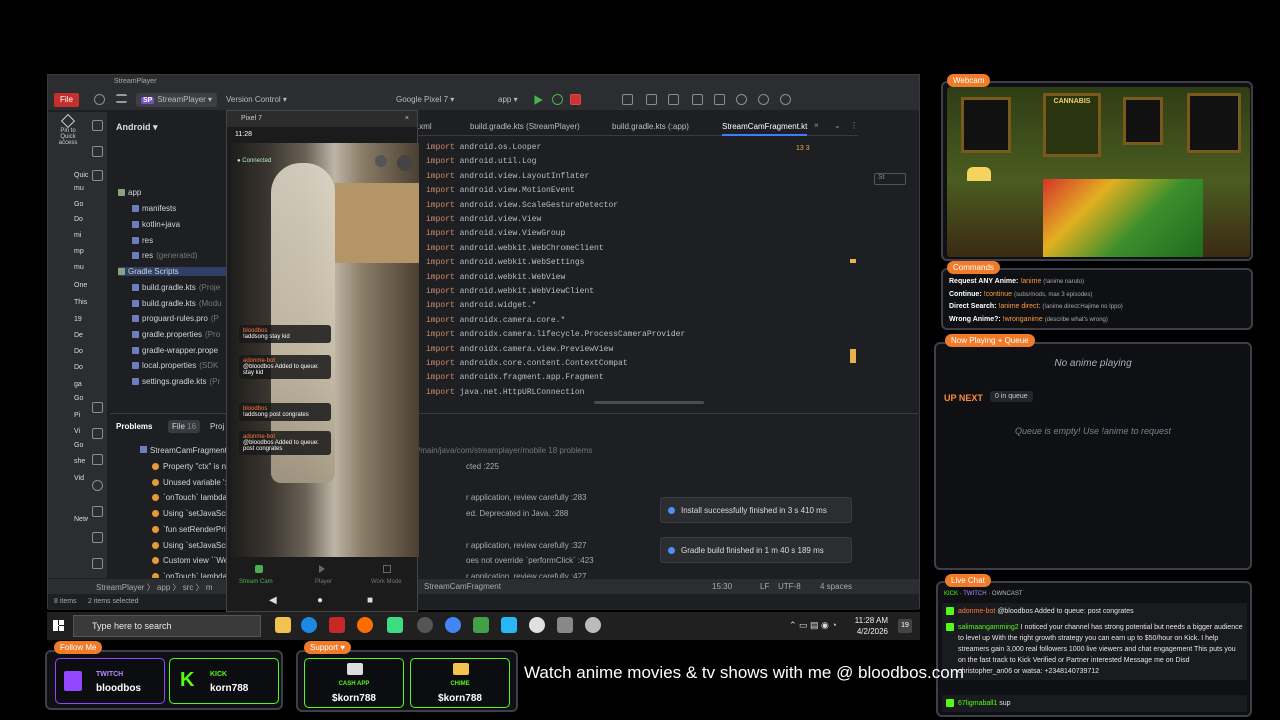 This screenshot has width=1280, height=720. I want to click on camera-switch-icon, so click(405, 163).